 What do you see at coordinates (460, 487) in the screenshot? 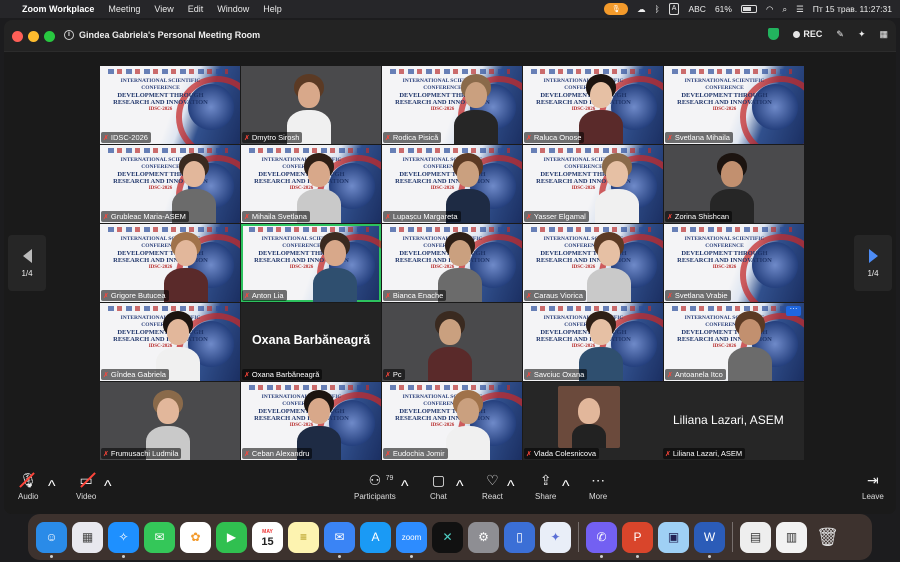
I see `chat-options-chevron-icon: ^` at bounding box center [460, 487].